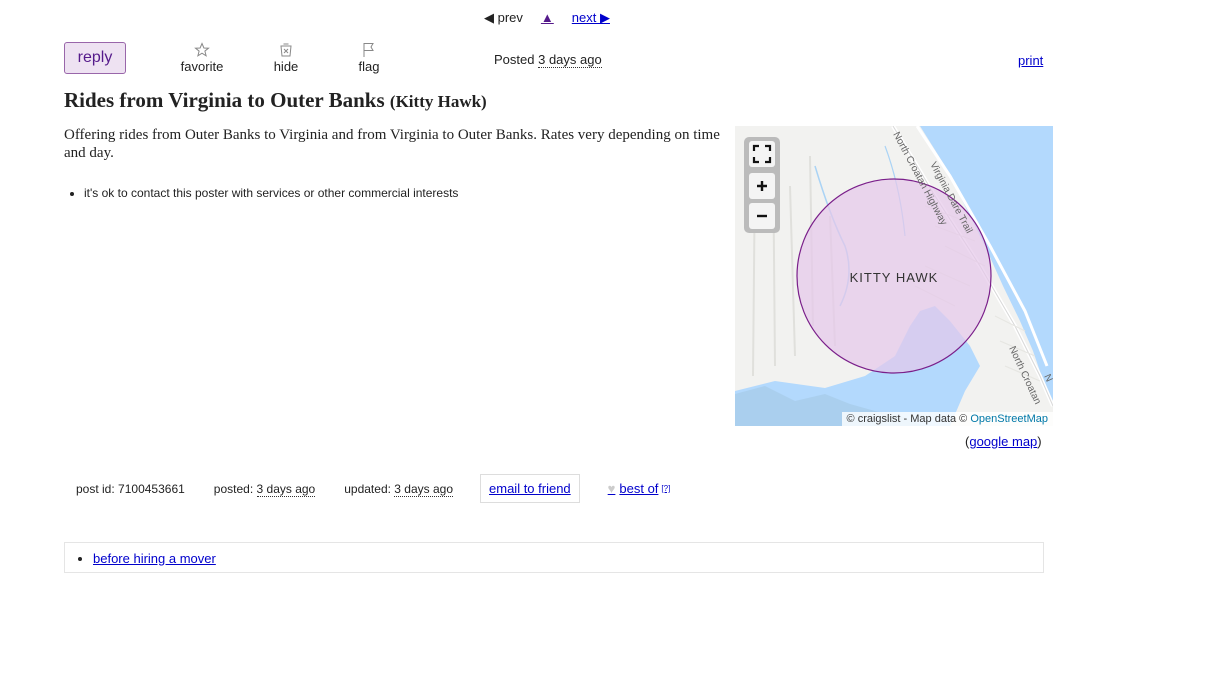 The width and height of the screenshot is (1208, 676). I want to click on map-attribution: © craigslist - Map data © OpenStreetMap, so click(947, 419).